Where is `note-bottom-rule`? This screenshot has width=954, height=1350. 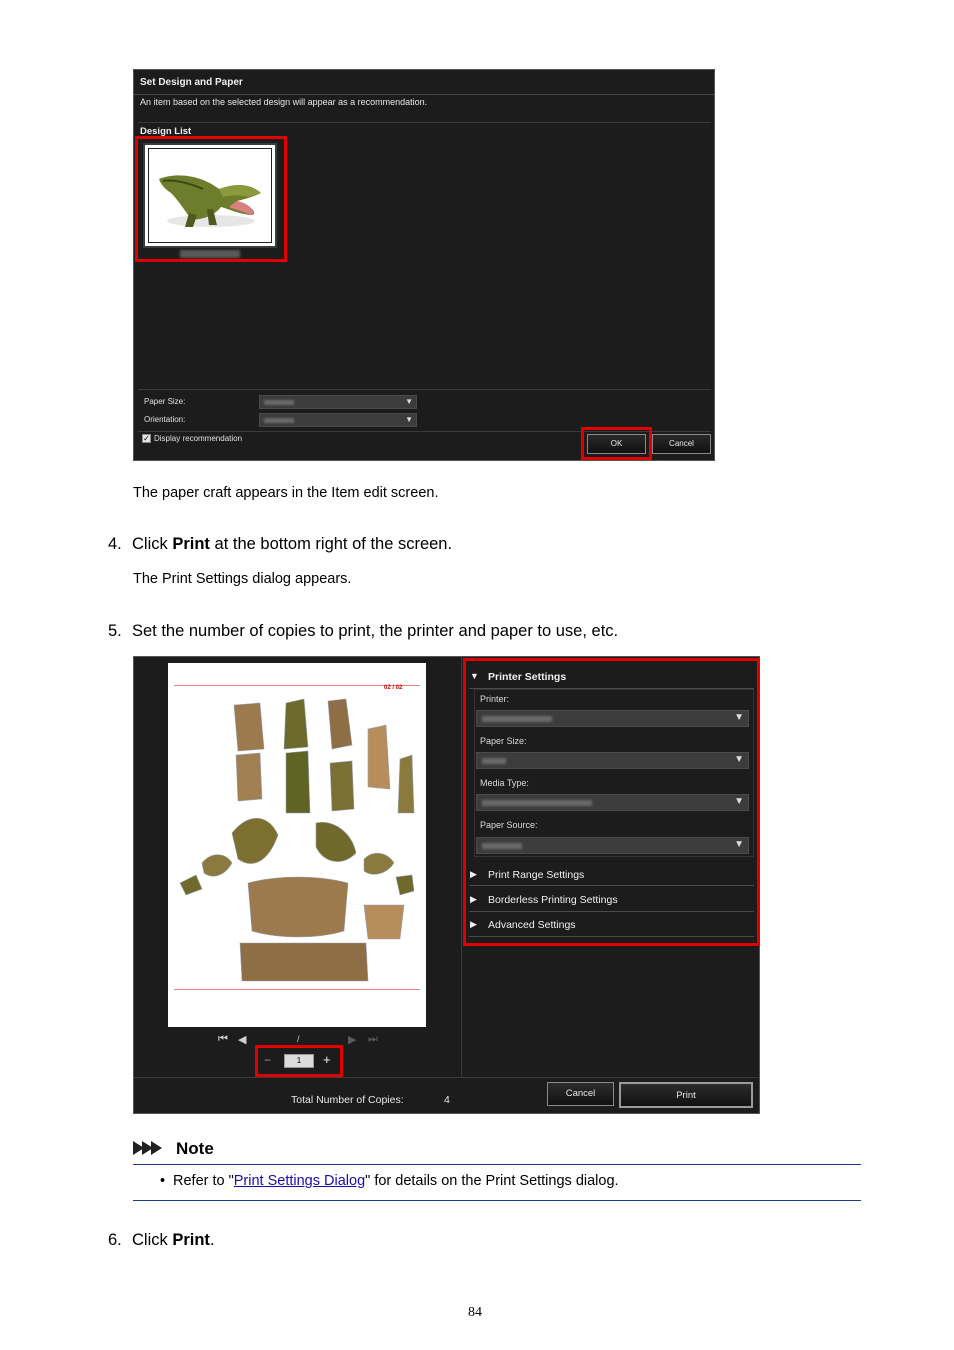 note-bottom-rule is located at coordinates (497, 1200).